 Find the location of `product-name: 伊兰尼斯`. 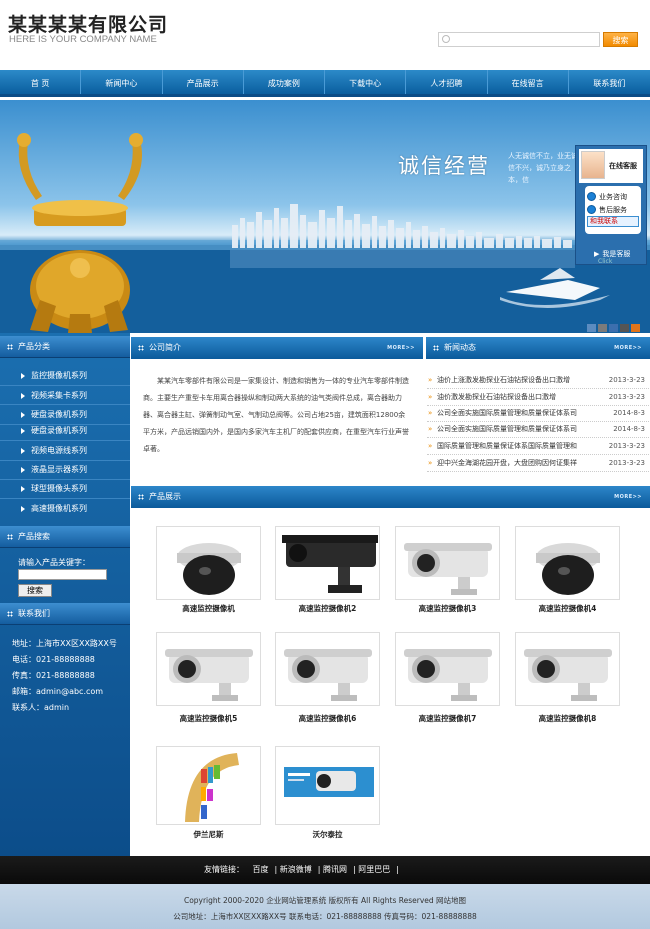

product-name: 伊兰尼斯 is located at coordinates (208, 834).